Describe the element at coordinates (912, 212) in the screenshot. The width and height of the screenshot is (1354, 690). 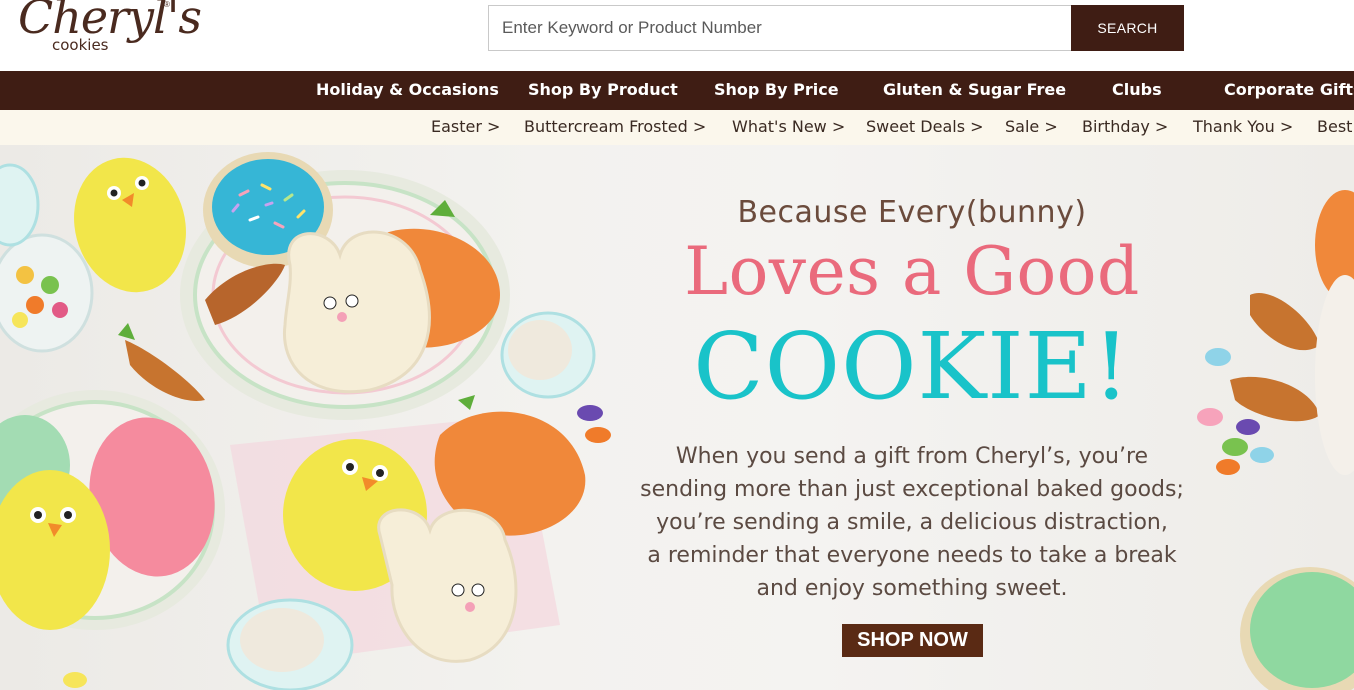
I see `hero-kicker: Because Every(bunny)` at that location.